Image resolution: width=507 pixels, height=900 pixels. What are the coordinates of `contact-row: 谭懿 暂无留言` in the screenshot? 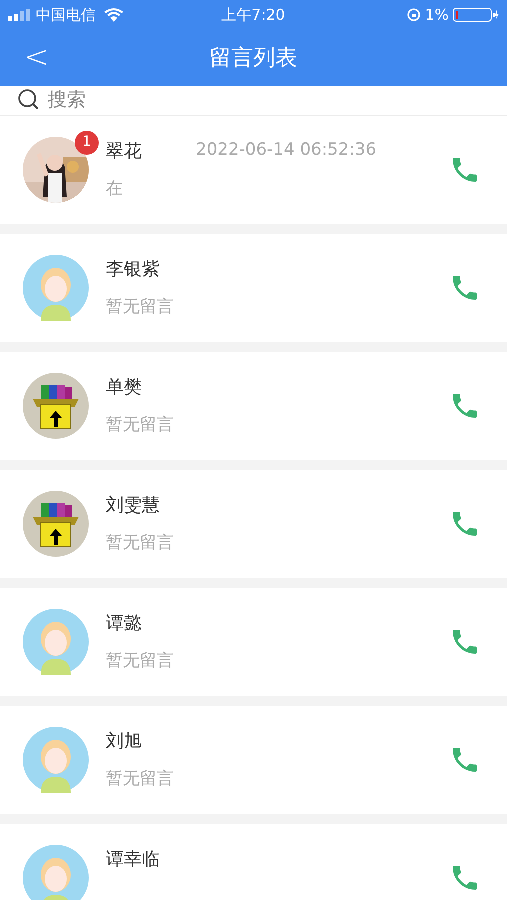 It's located at (253, 642).